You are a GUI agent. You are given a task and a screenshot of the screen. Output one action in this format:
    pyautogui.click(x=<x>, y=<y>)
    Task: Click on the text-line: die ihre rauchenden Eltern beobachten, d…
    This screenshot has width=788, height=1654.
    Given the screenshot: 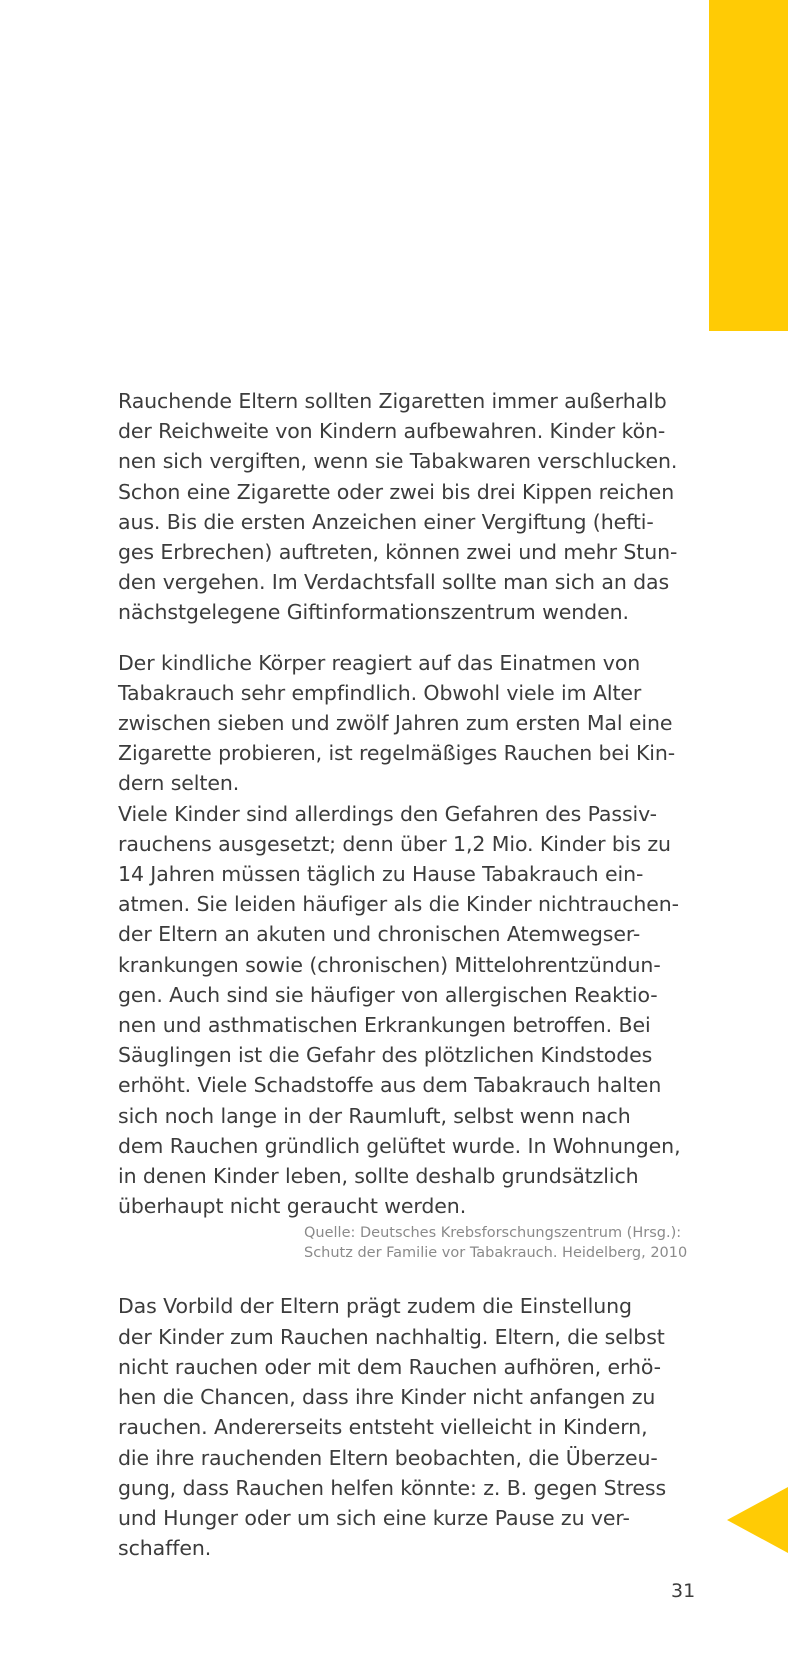 What is the action you would take?
    pyautogui.click(x=388, y=1457)
    